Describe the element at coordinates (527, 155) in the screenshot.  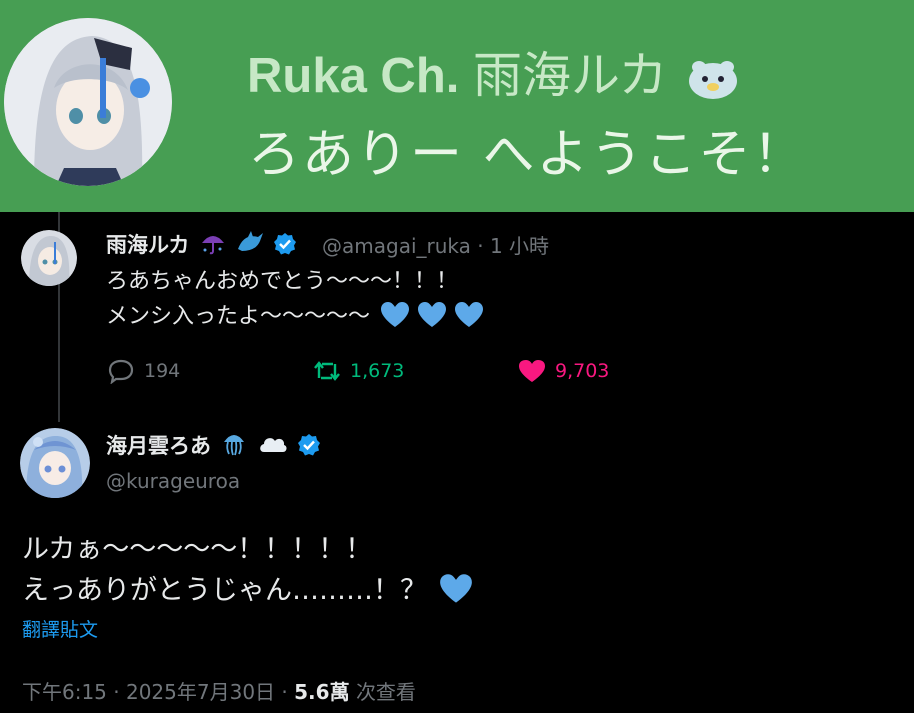
I see `banner-subtitle: ろありー へようこそ！` at that location.